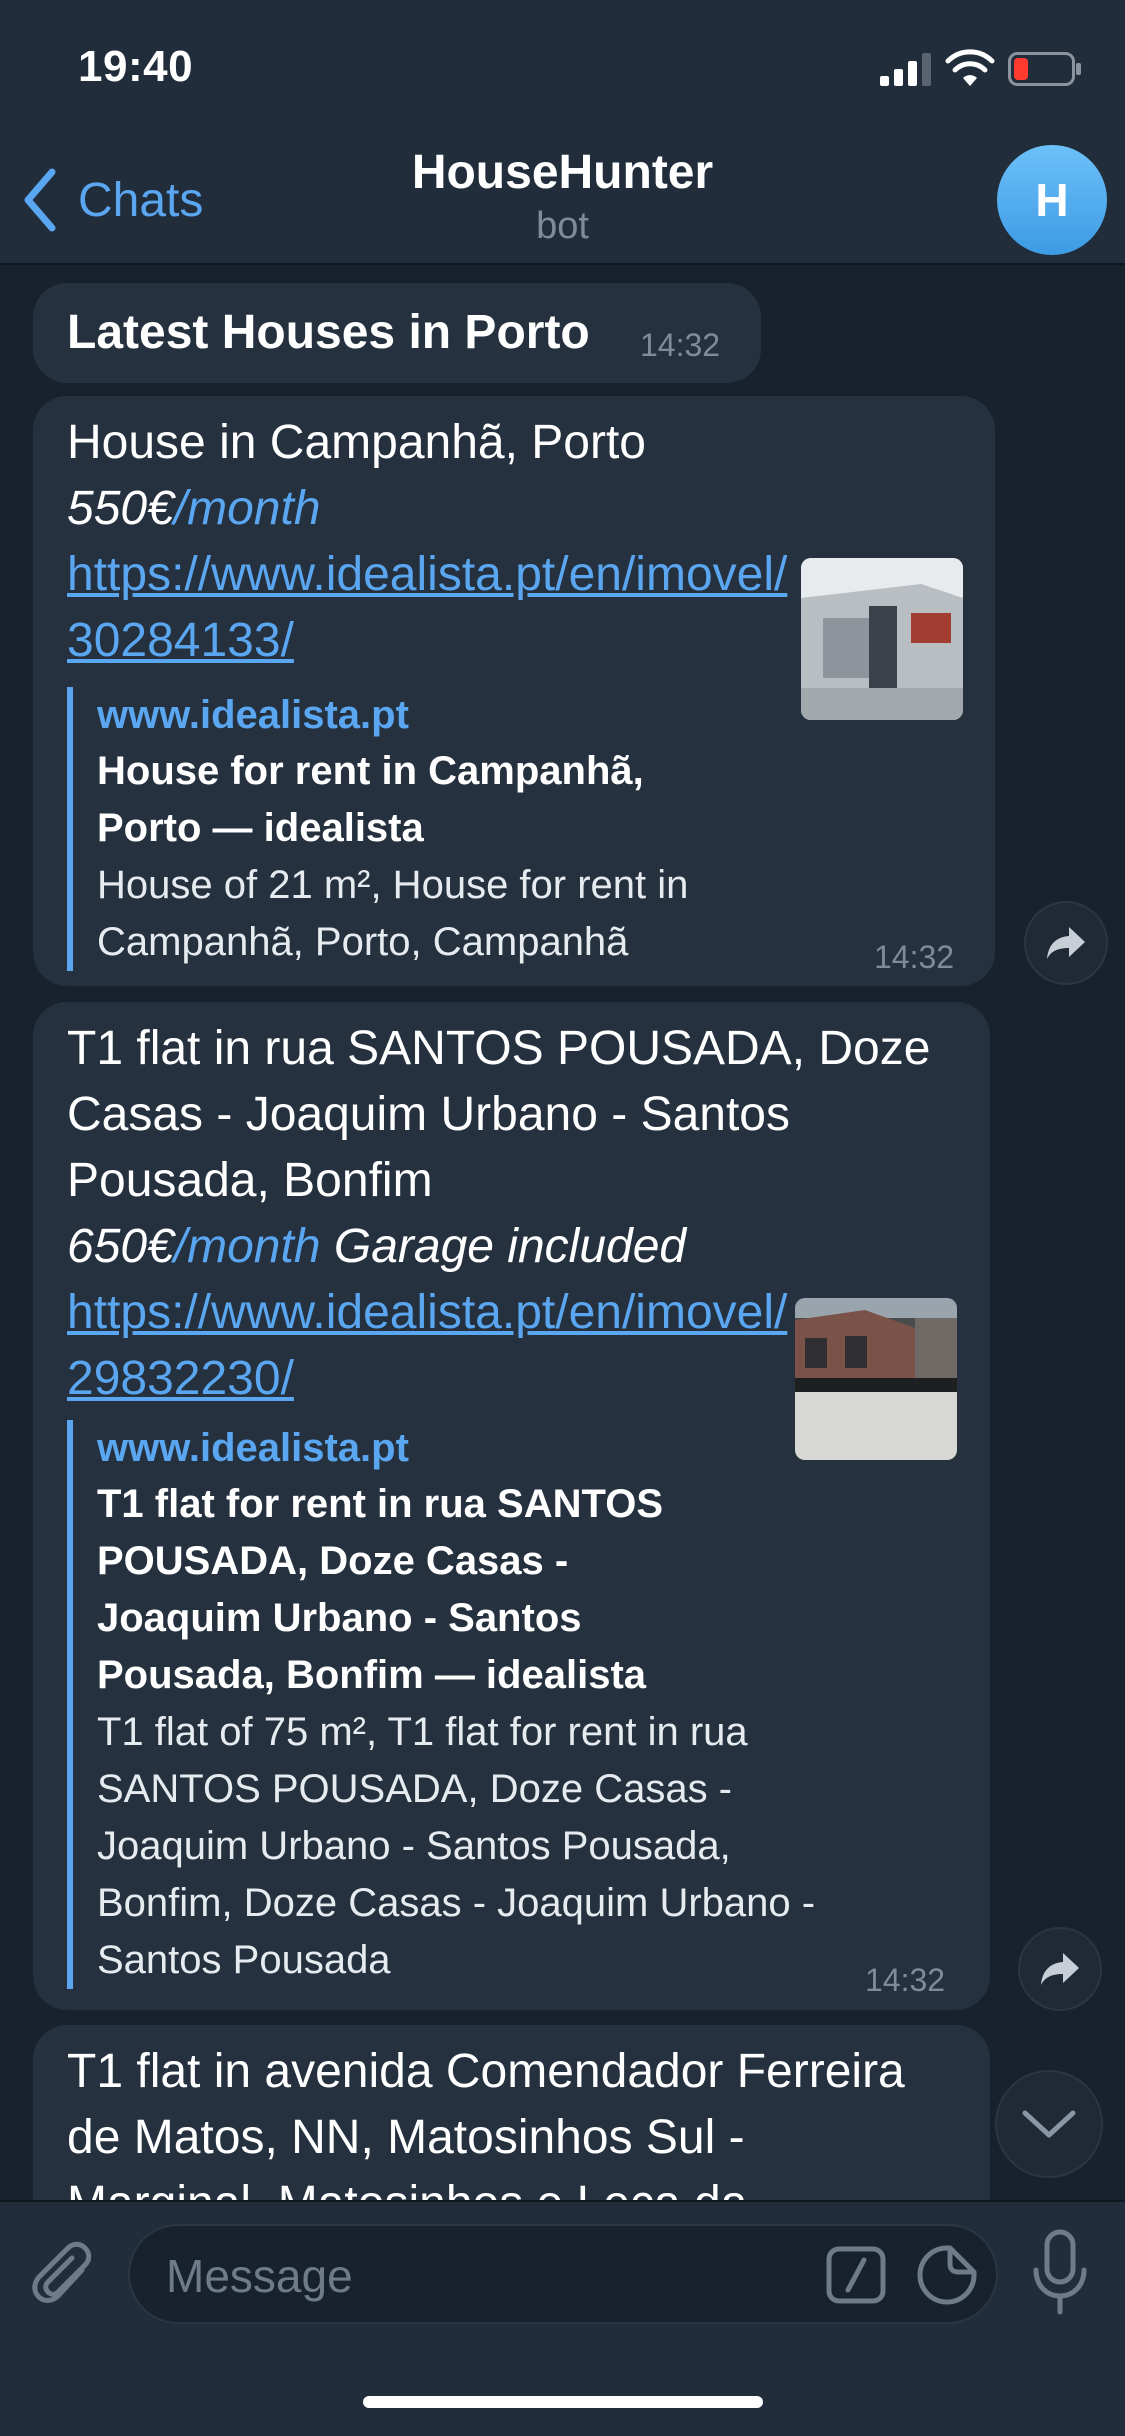 The width and height of the screenshot is (1125, 2436). Describe the element at coordinates (370, 771) in the screenshot. I see `preview-title-line: House for rent in Campanhã,` at that location.